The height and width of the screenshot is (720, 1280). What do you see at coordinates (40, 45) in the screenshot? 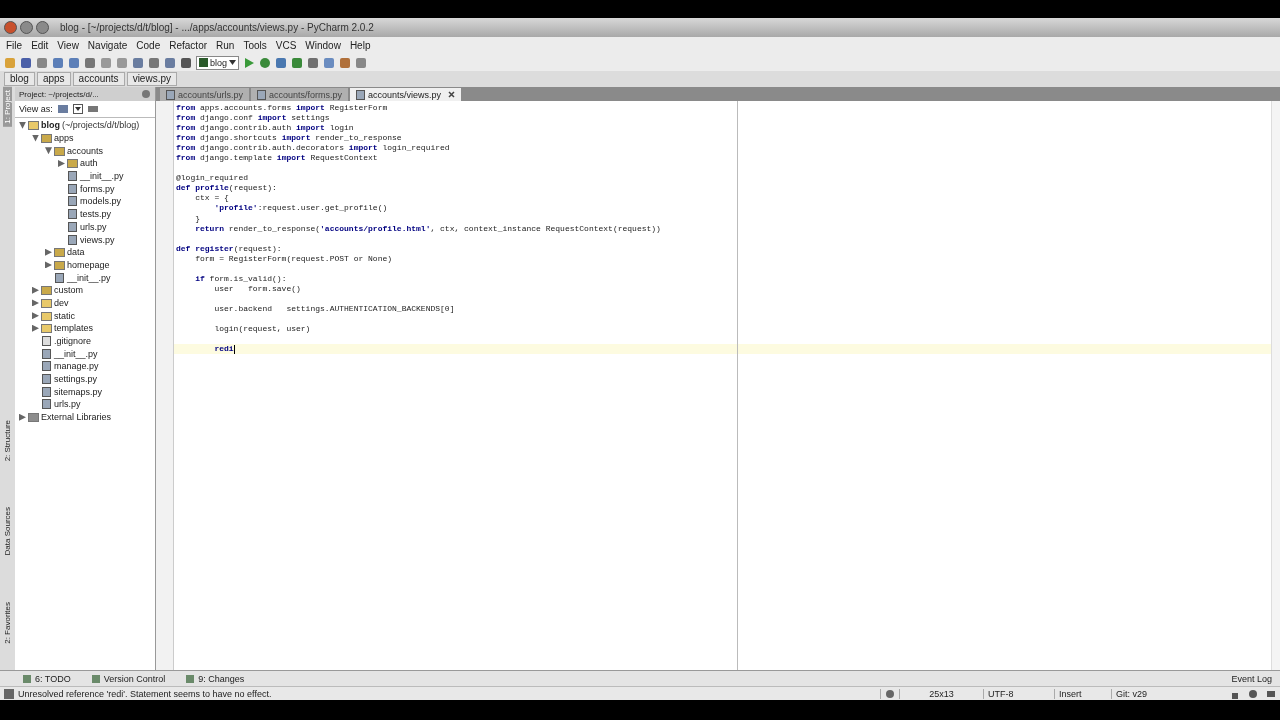
I see `menu-item: Edit` at bounding box center [40, 45].